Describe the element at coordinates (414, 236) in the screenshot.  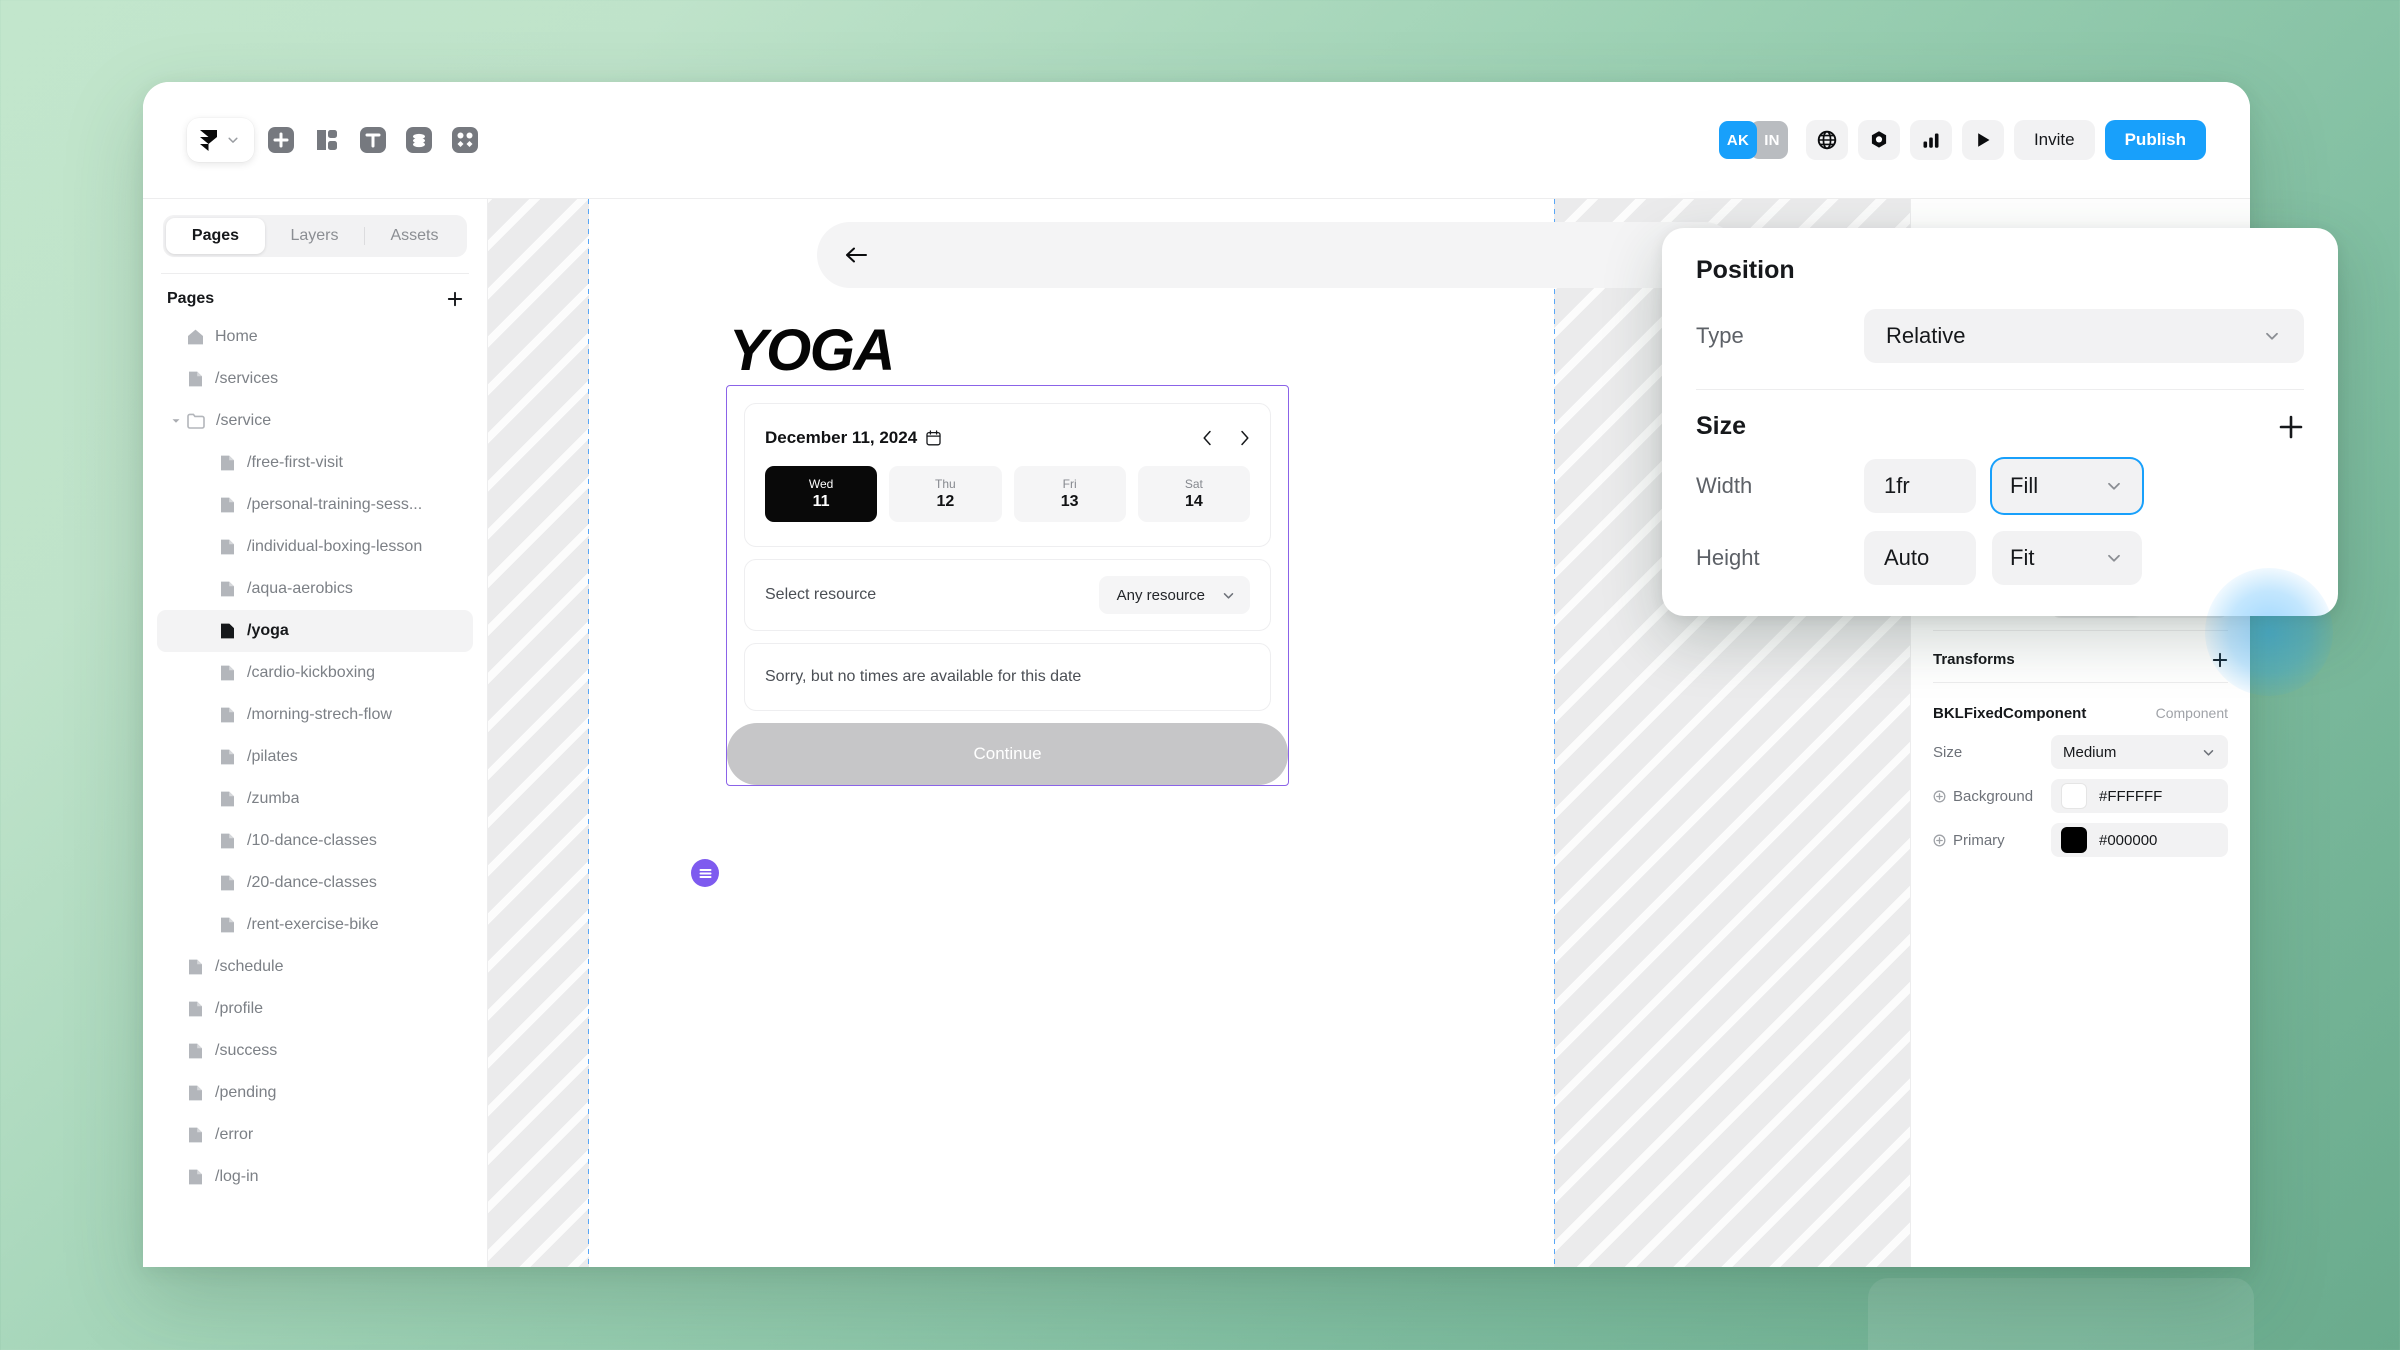
I see `tab-assets: Assets` at that location.